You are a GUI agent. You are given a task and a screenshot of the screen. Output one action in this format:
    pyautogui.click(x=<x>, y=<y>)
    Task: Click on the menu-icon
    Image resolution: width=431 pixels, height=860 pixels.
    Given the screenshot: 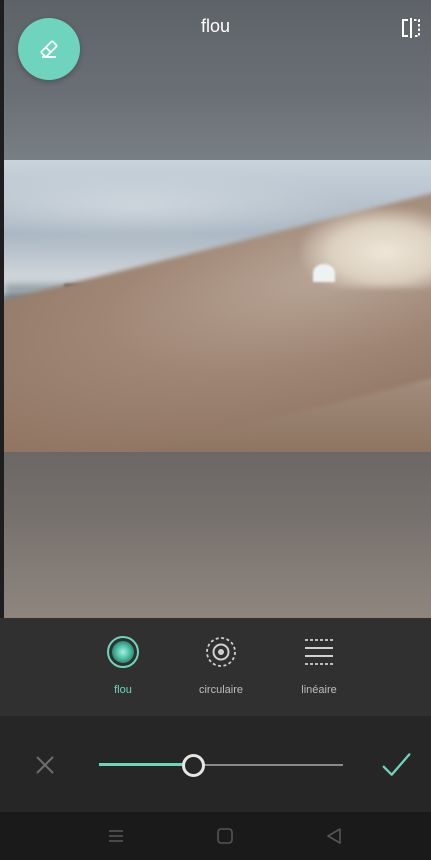 What is the action you would take?
    pyautogui.click(x=116, y=836)
    